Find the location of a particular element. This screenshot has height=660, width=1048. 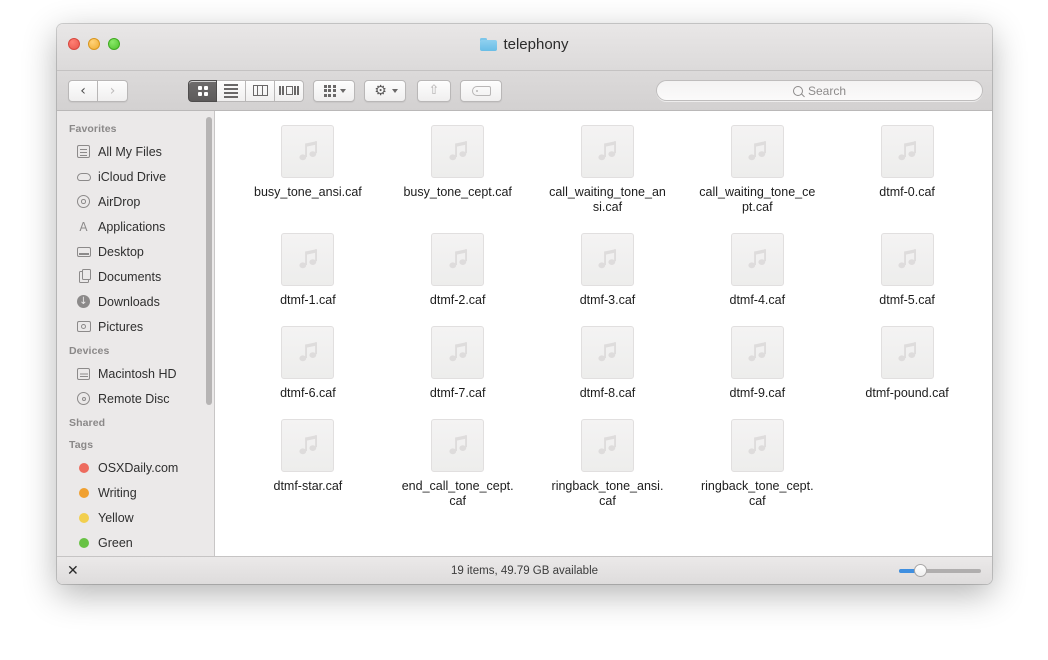

grid-icon is located at coordinates (202, 90).